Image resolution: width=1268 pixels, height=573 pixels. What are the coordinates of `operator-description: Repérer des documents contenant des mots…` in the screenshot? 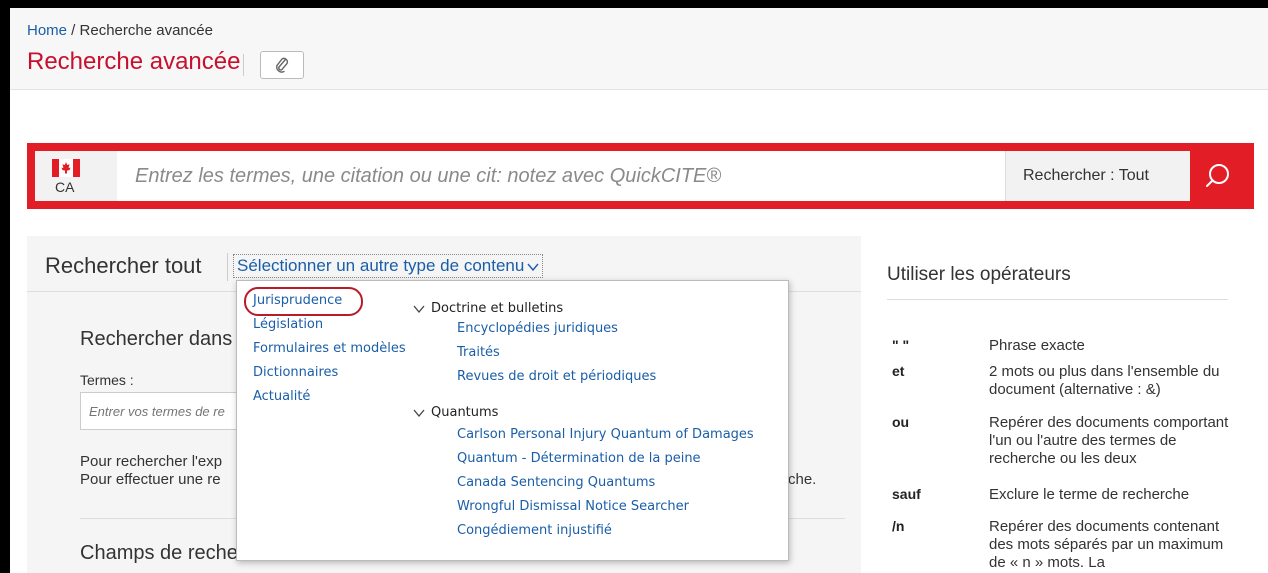 It's located at (1106, 544).